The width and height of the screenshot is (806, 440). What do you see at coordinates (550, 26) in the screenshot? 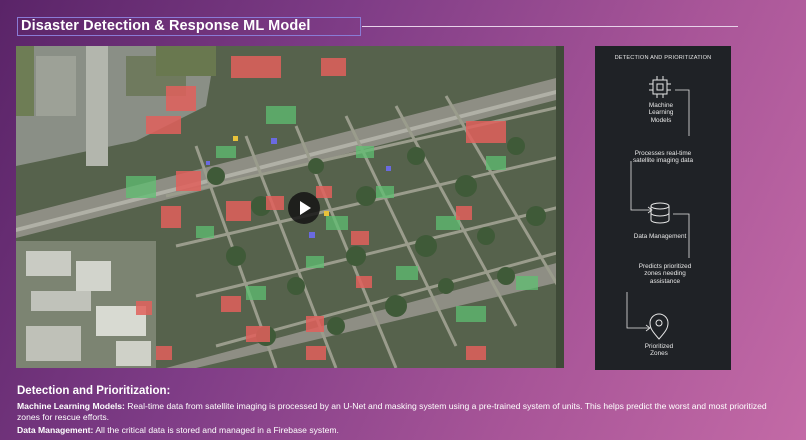
I see `title-divider` at bounding box center [550, 26].